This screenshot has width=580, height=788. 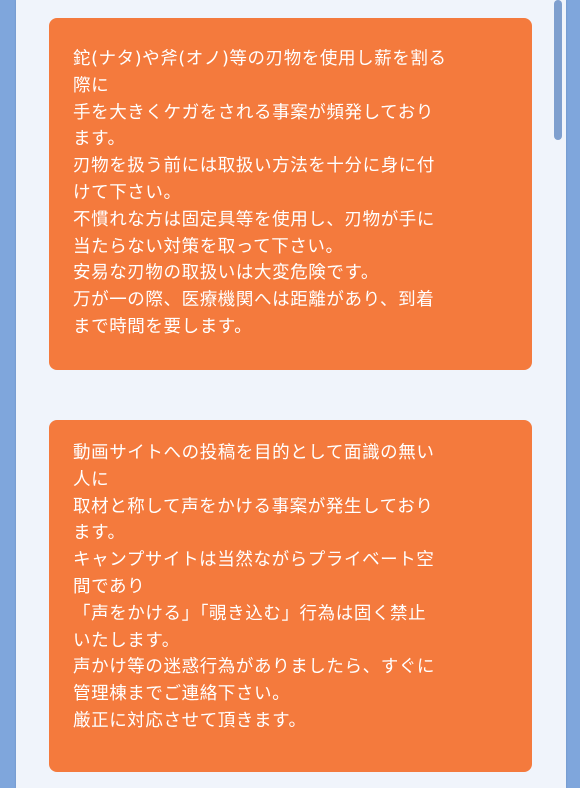 I want to click on notice-line: 声かけ等の迷惑行為がありましたら、すぐに, so click(x=254, y=667).